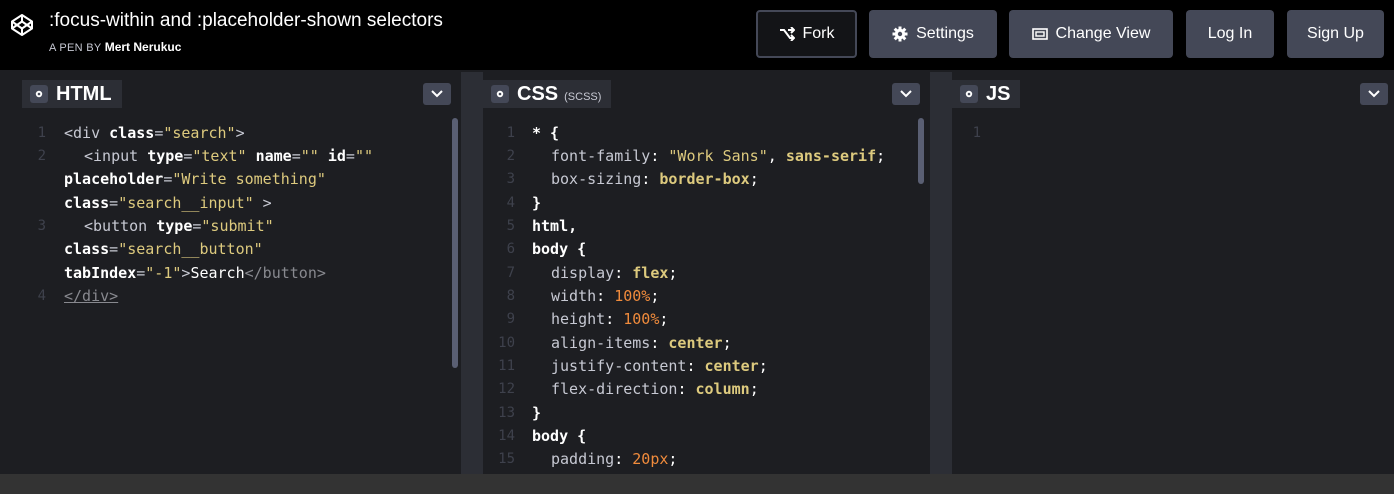 This screenshot has height=494, width=1394. I want to click on css-pane-label: CSS, so click(538, 93).